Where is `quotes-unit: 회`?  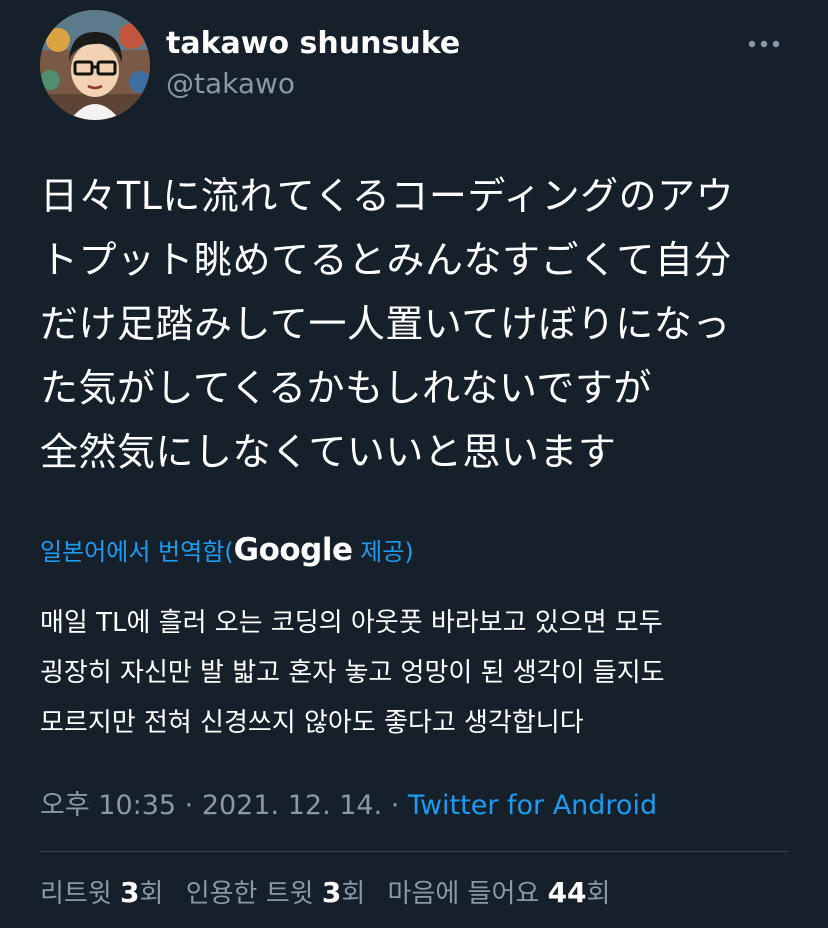 quotes-unit: 회 is located at coordinates (353, 894).